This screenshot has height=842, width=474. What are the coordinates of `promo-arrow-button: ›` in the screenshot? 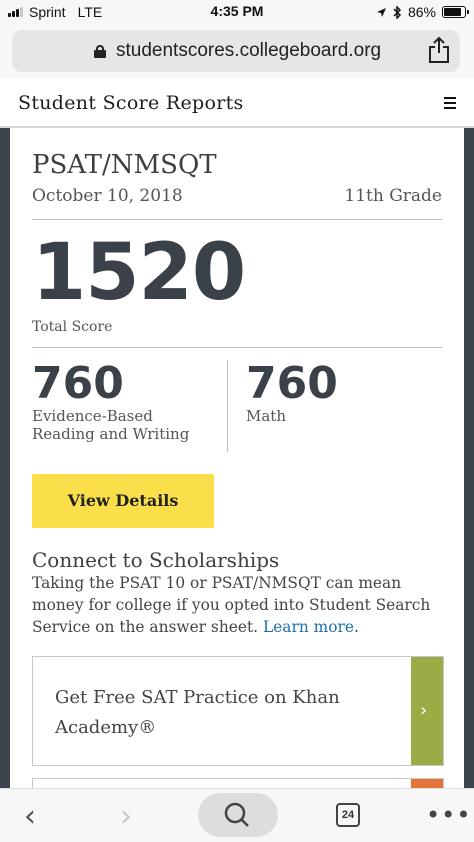 It's located at (427, 711).